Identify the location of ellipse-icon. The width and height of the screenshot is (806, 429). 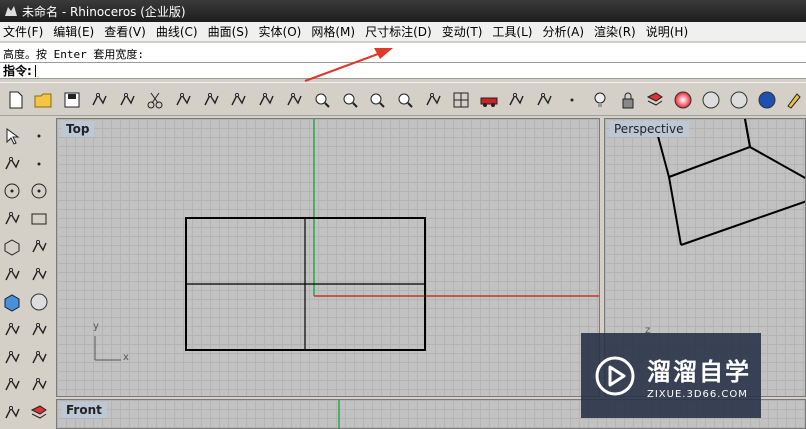
(39, 191).